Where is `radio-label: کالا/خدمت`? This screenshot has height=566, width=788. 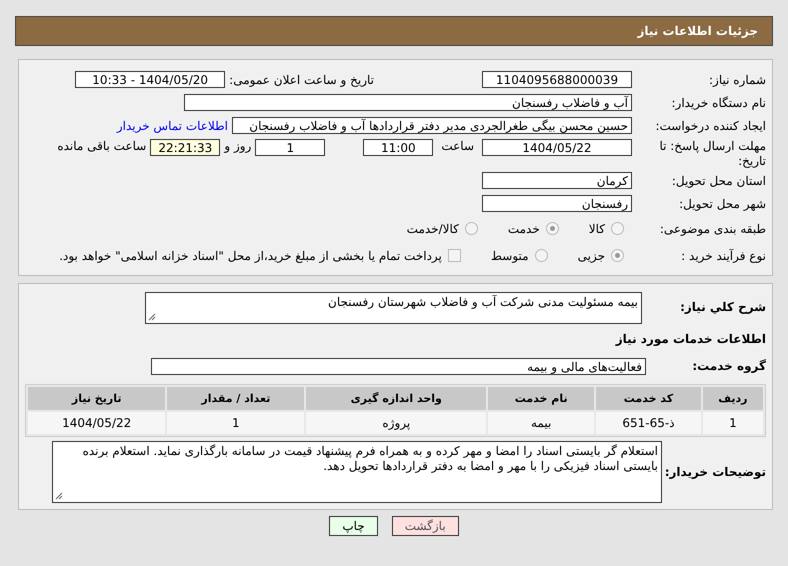
radio-label: کالا/خدمت is located at coordinates (432, 229).